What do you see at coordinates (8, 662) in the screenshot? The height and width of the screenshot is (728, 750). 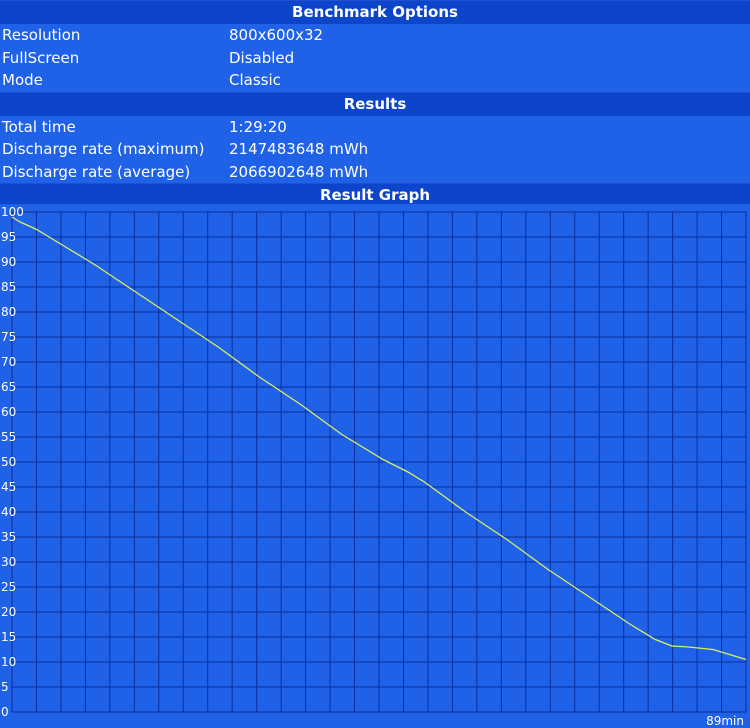 I see `y-tick-label: 10` at bounding box center [8, 662].